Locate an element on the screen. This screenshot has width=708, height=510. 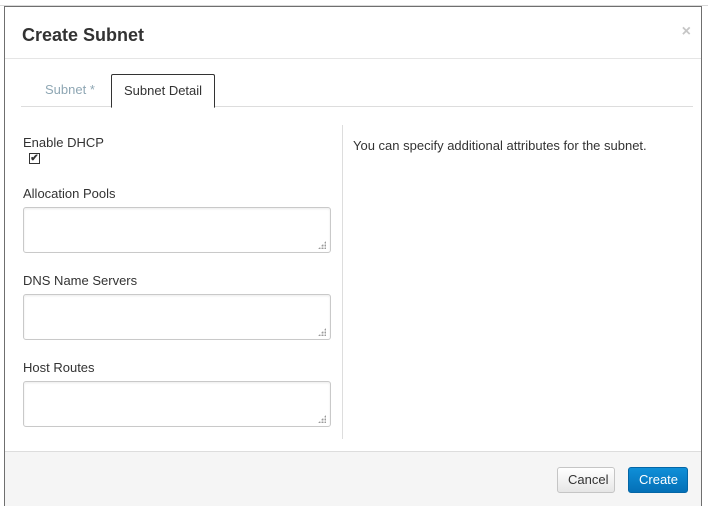
close-icon: × is located at coordinates (686, 32).